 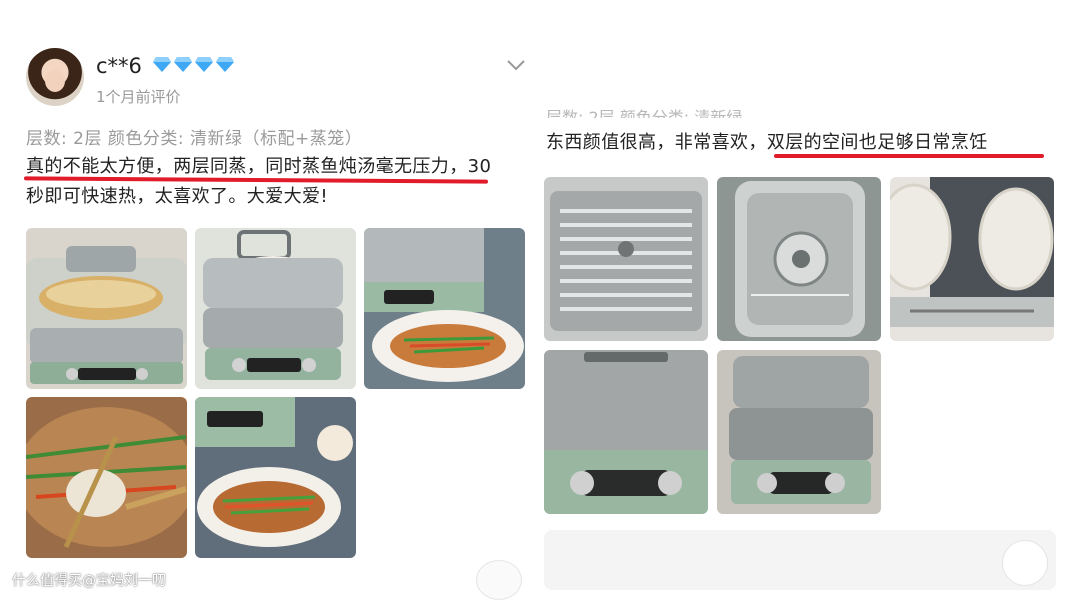 I want to click on next-review-preview, so click(x=800, y=560).